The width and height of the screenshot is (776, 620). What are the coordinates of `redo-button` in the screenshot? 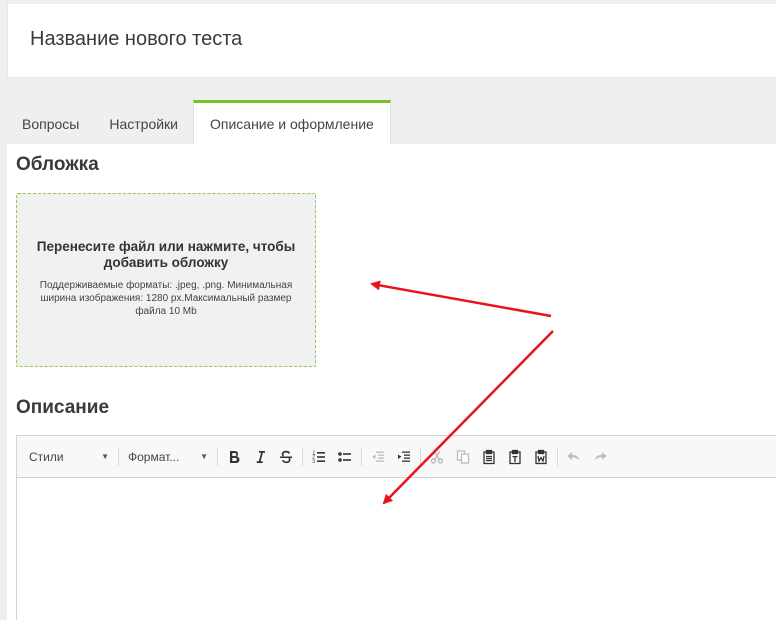 It's located at (600, 457).